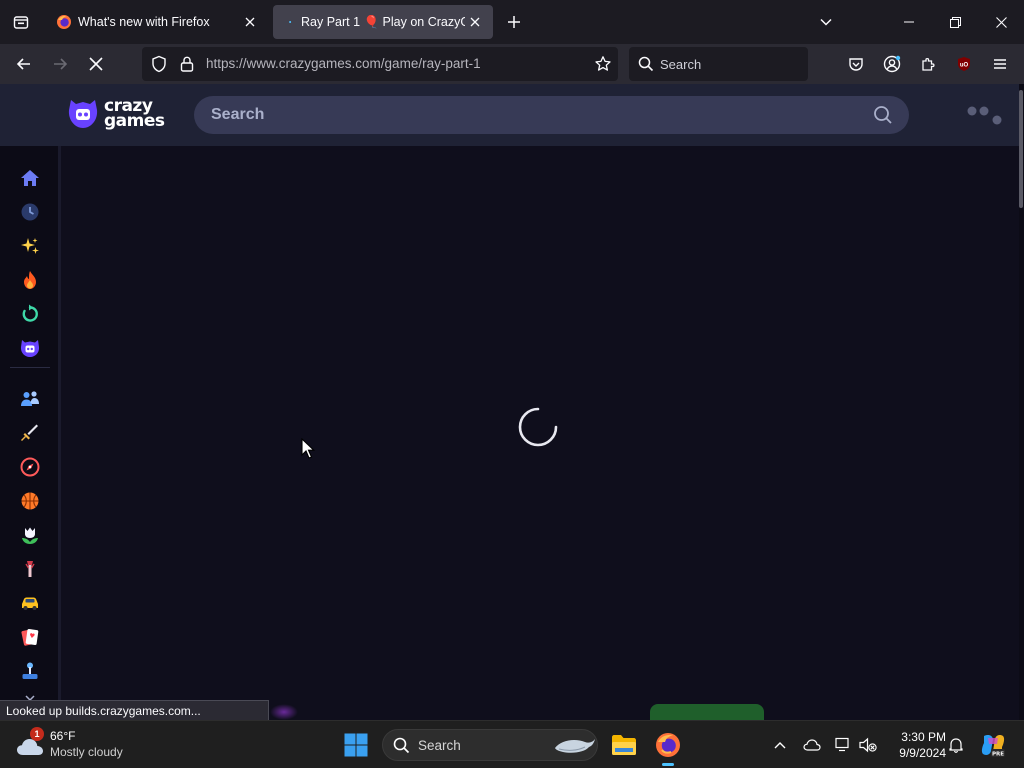 Image resolution: width=1024 pixels, height=768 pixels. What do you see at coordinates (490, 745) in the screenshot?
I see `taskbar-search: Search` at bounding box center [490, 745].